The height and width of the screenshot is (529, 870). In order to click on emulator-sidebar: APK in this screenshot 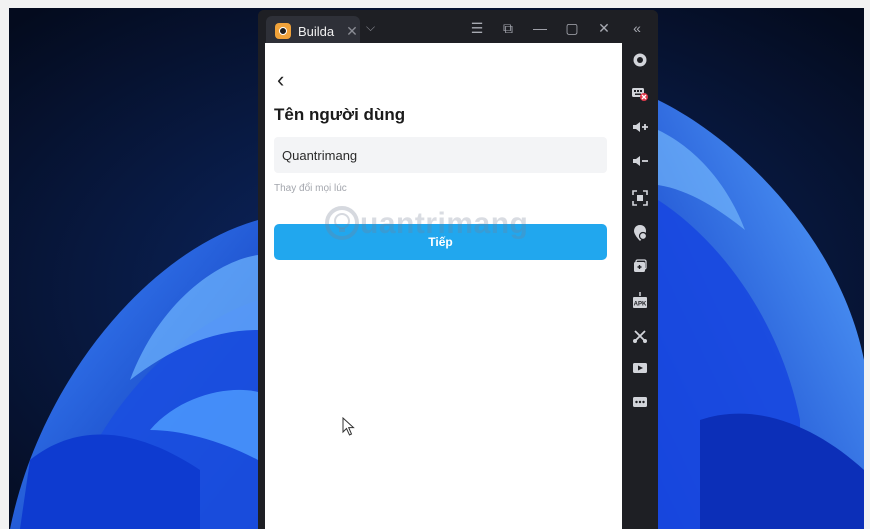, I will do `click(640, 287)`.